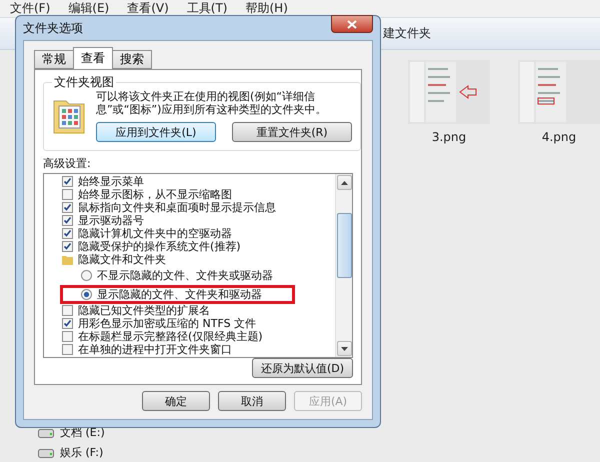 Image resolution: width=600 pixels, height=462 pixels. What do you see at coordinates (93, 58) in the screenshot?
I see `tab: 查看` at bounding box center [93, 58].